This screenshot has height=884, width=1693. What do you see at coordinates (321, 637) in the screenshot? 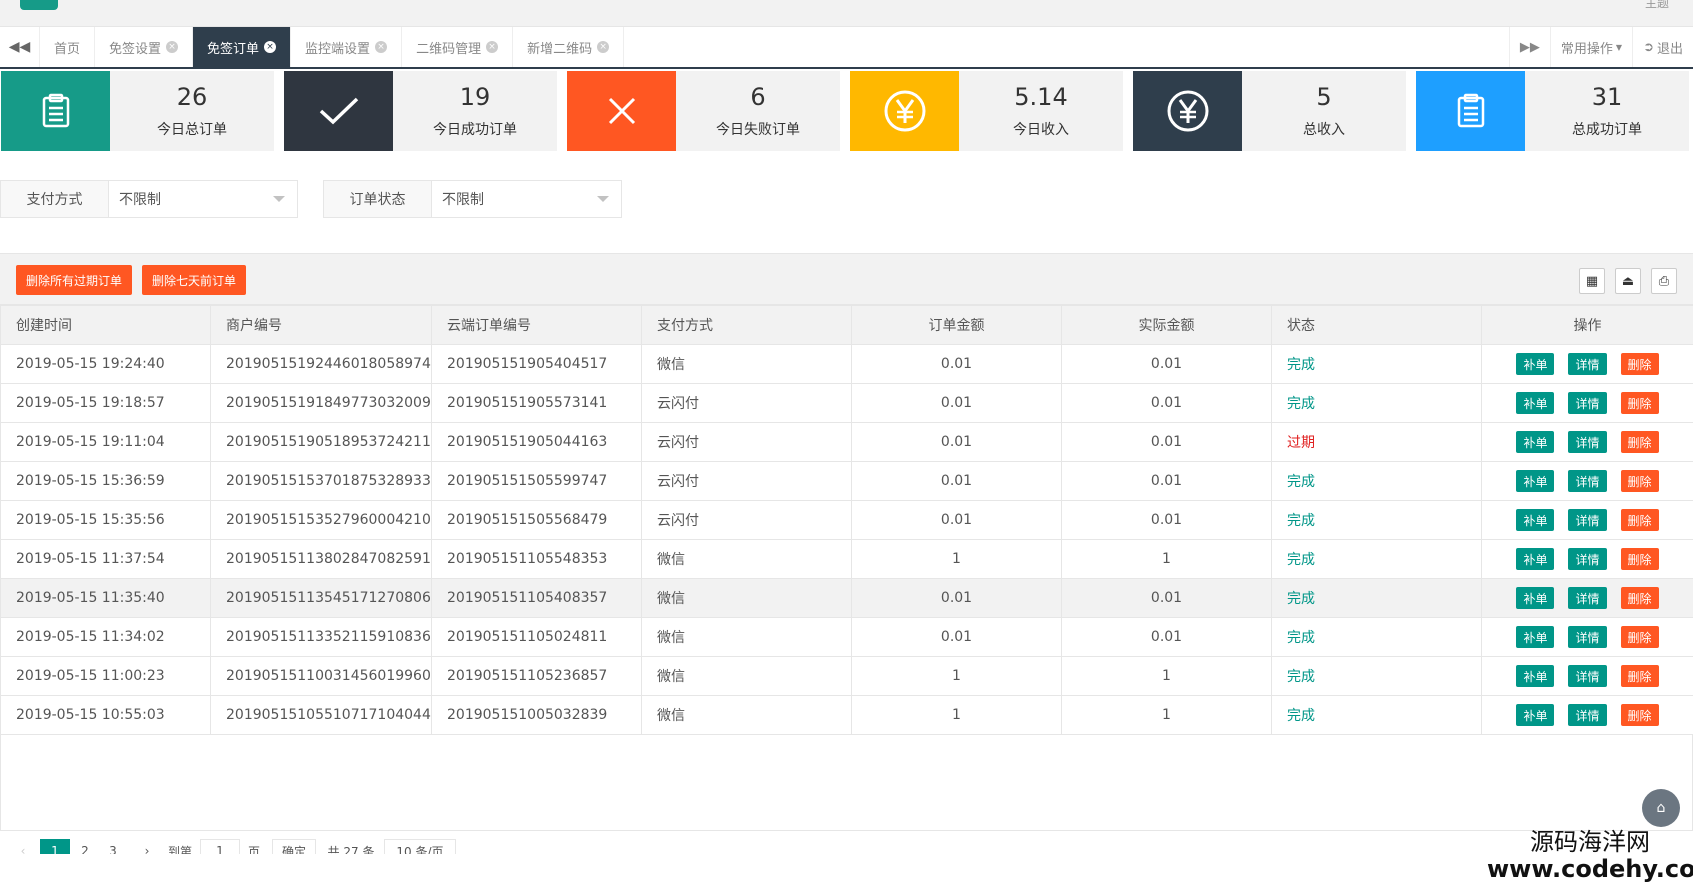
I see `cell-merchant-no: 201905151133521159108367` at bounding box center [321, 637].